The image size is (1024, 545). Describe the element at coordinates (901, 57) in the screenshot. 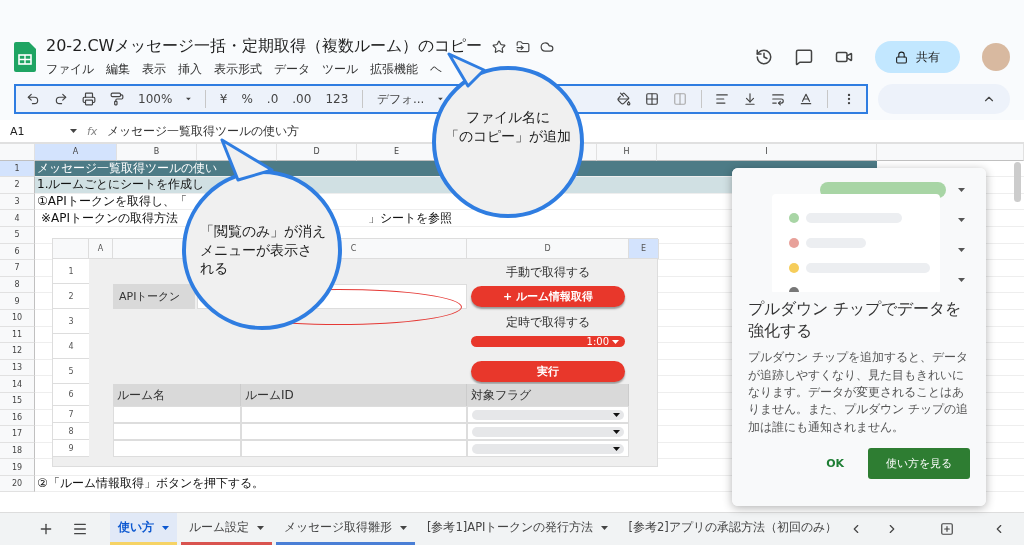

I see `lock-icon` at that location.